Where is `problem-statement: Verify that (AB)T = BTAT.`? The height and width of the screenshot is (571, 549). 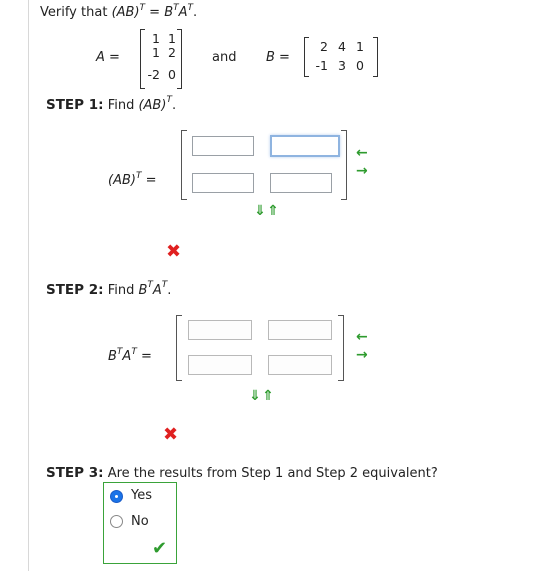
problem-statement: Verify that (AB)T = BTAT. is located at coordinates (119, 11).